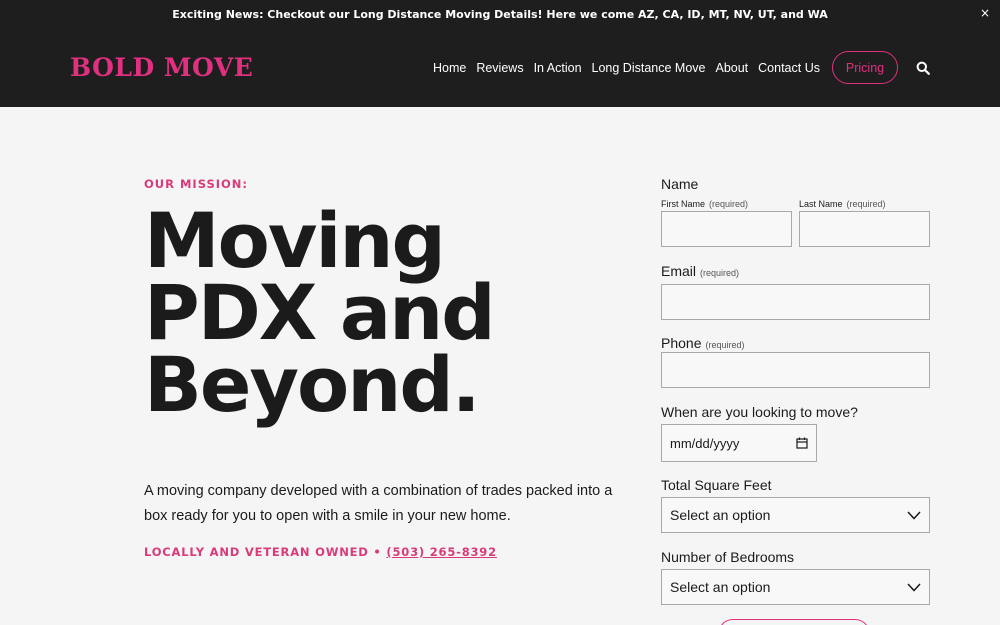  Describe the element at coordinates (794, 622) in the screenshot. I see `submit-button` at that location.